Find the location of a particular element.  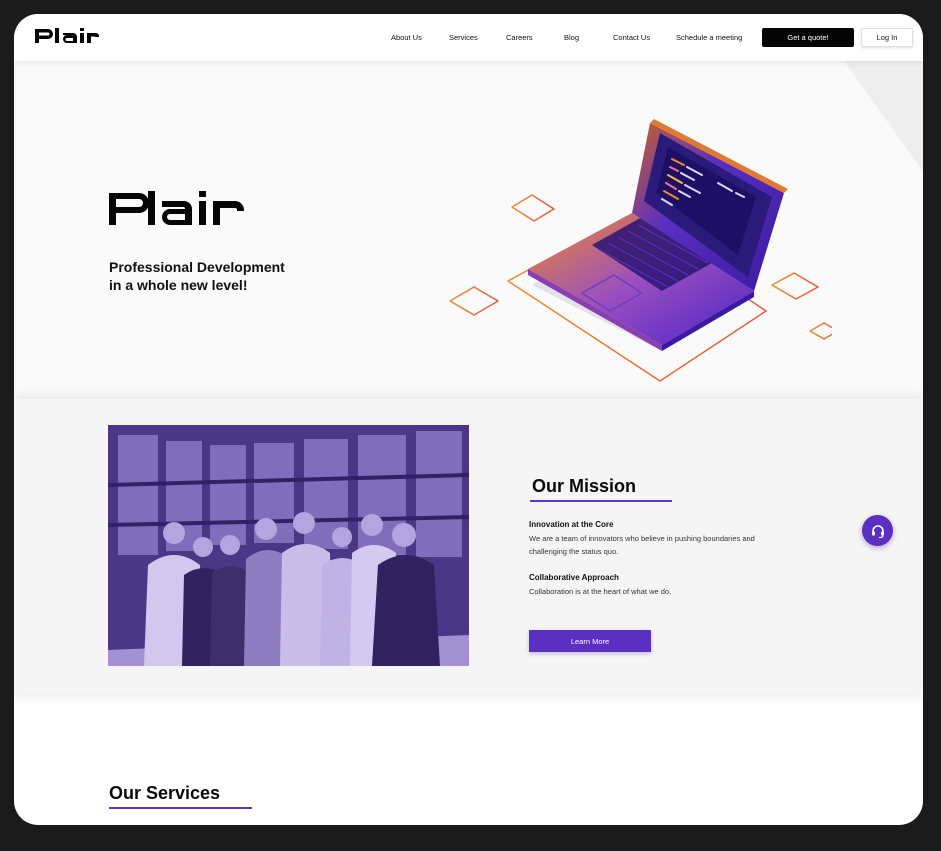

nav-blog: Blog is located at coordinates (571, 37).